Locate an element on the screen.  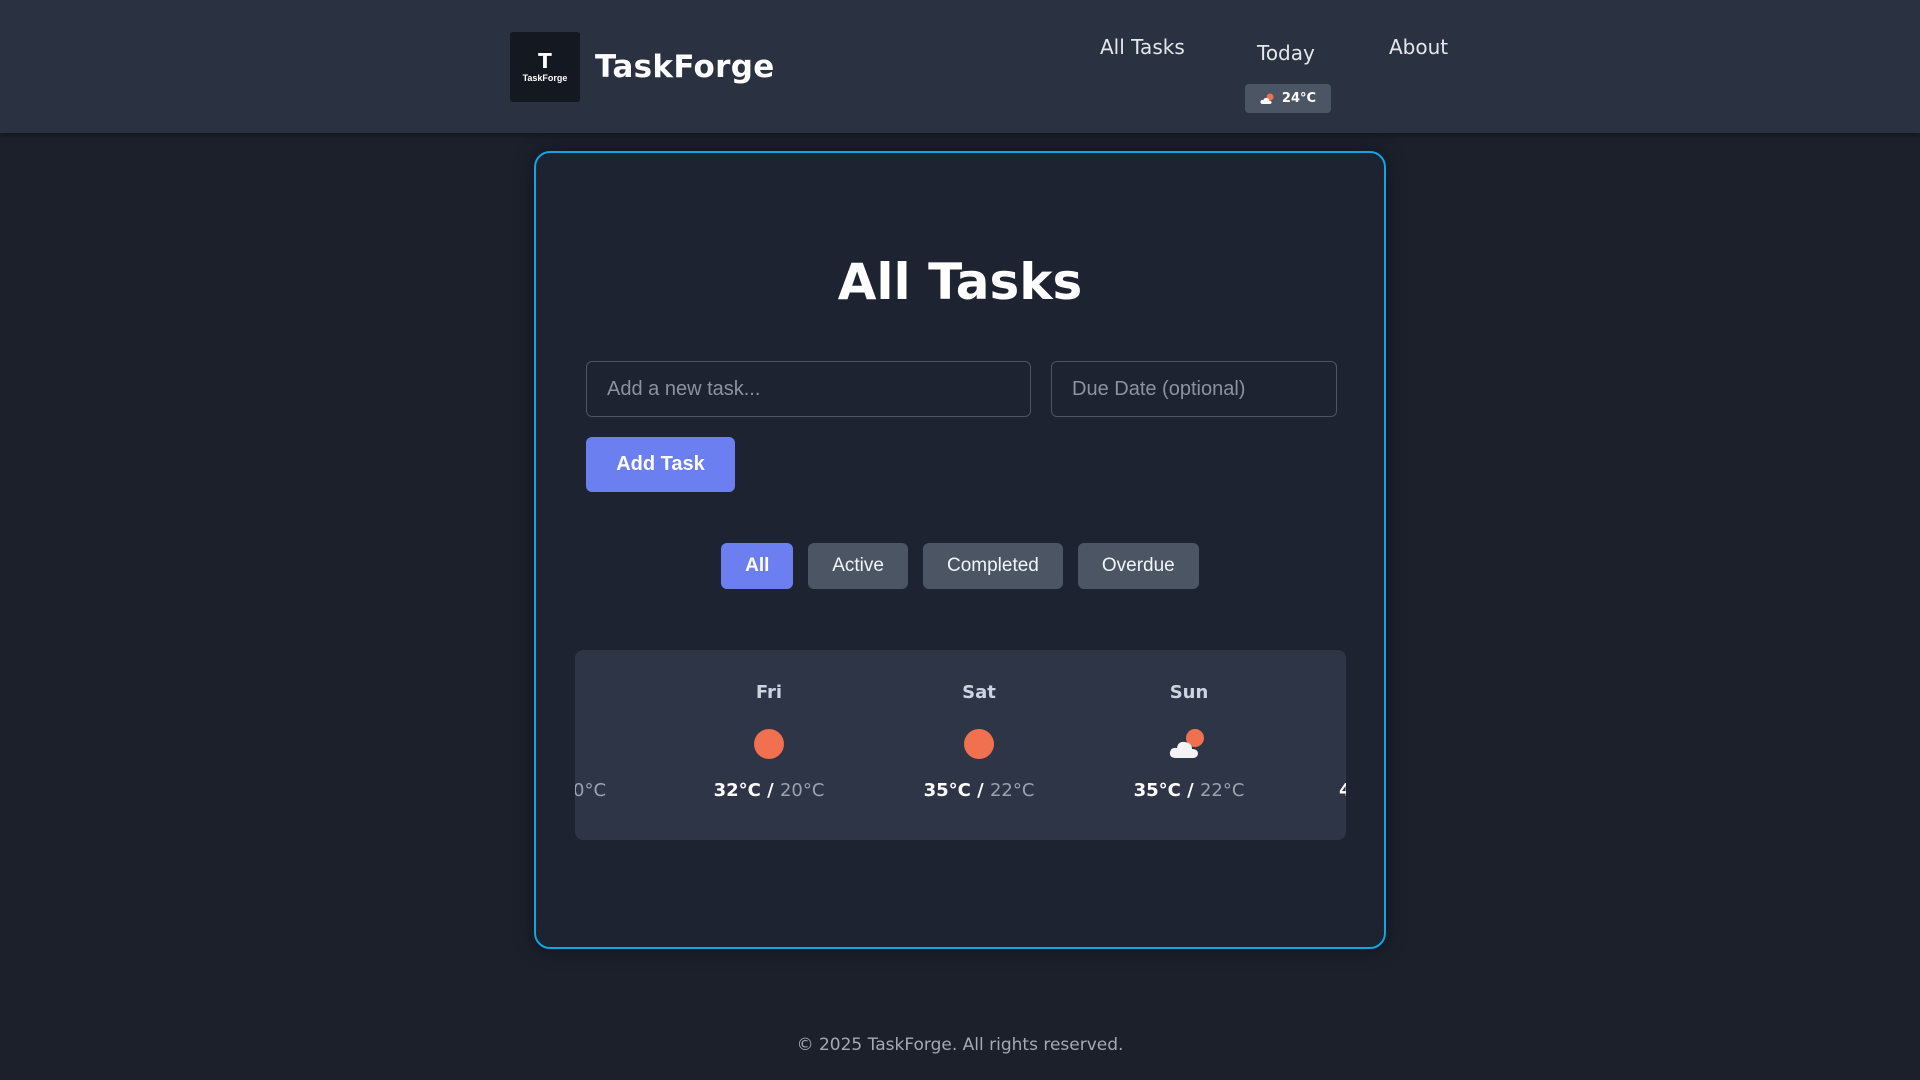
forecast-partial-temp: 0°C is located at coordinates (591, 790).